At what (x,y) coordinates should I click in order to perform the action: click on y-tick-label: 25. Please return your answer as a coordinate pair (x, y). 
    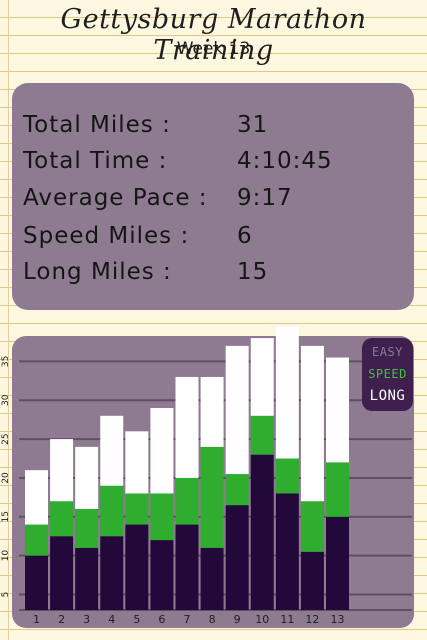
    Looking at the image, I should click on (6, 438).